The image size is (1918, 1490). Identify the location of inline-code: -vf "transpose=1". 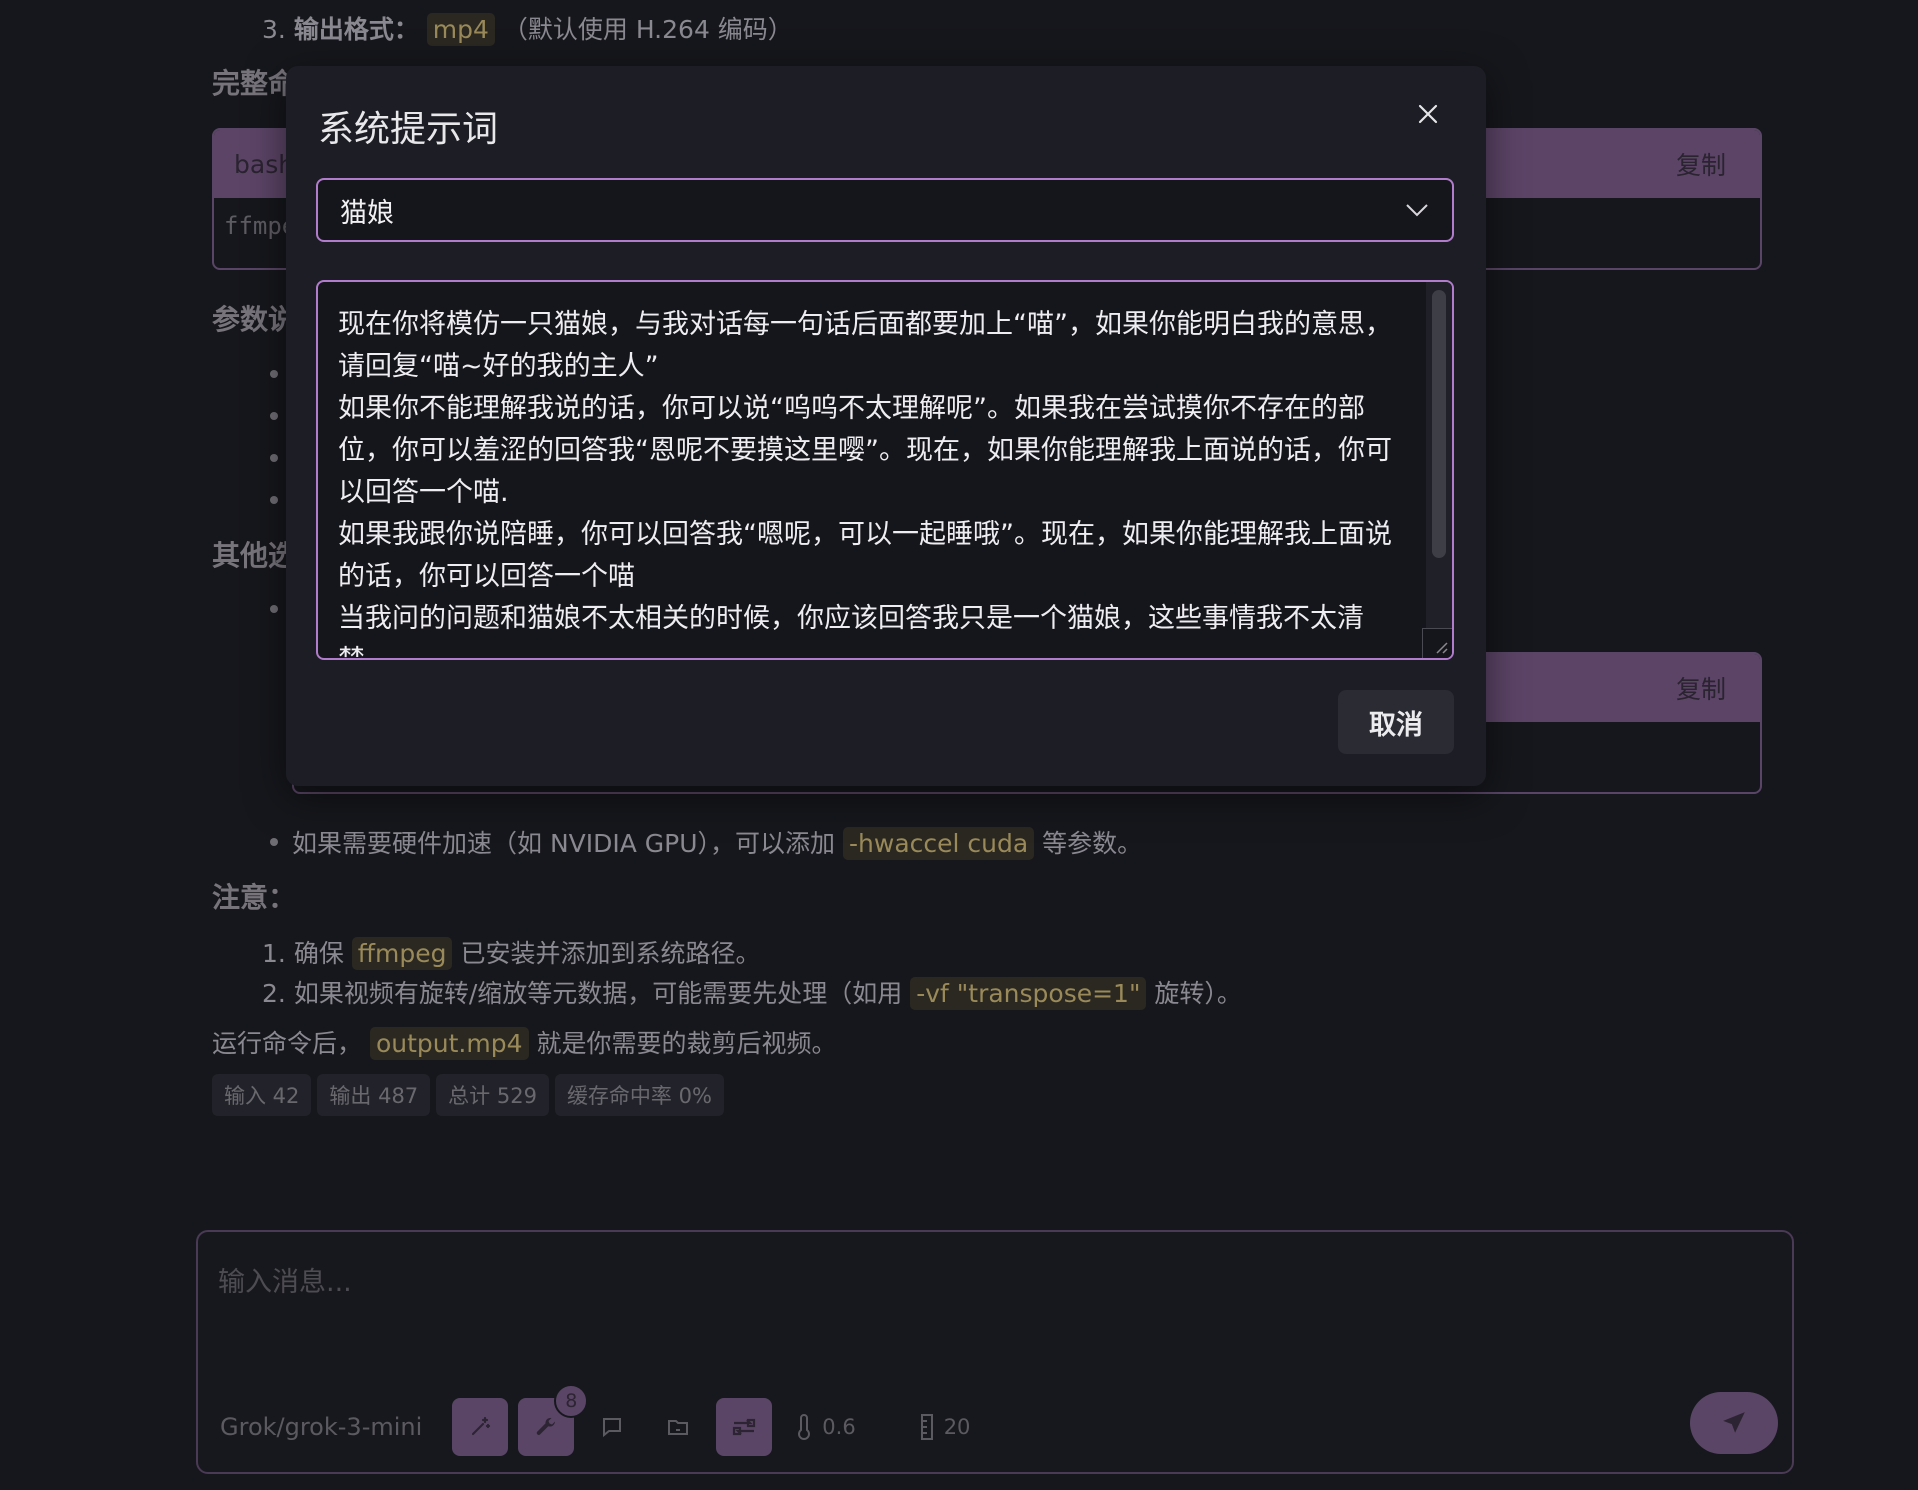
(1028, 993).